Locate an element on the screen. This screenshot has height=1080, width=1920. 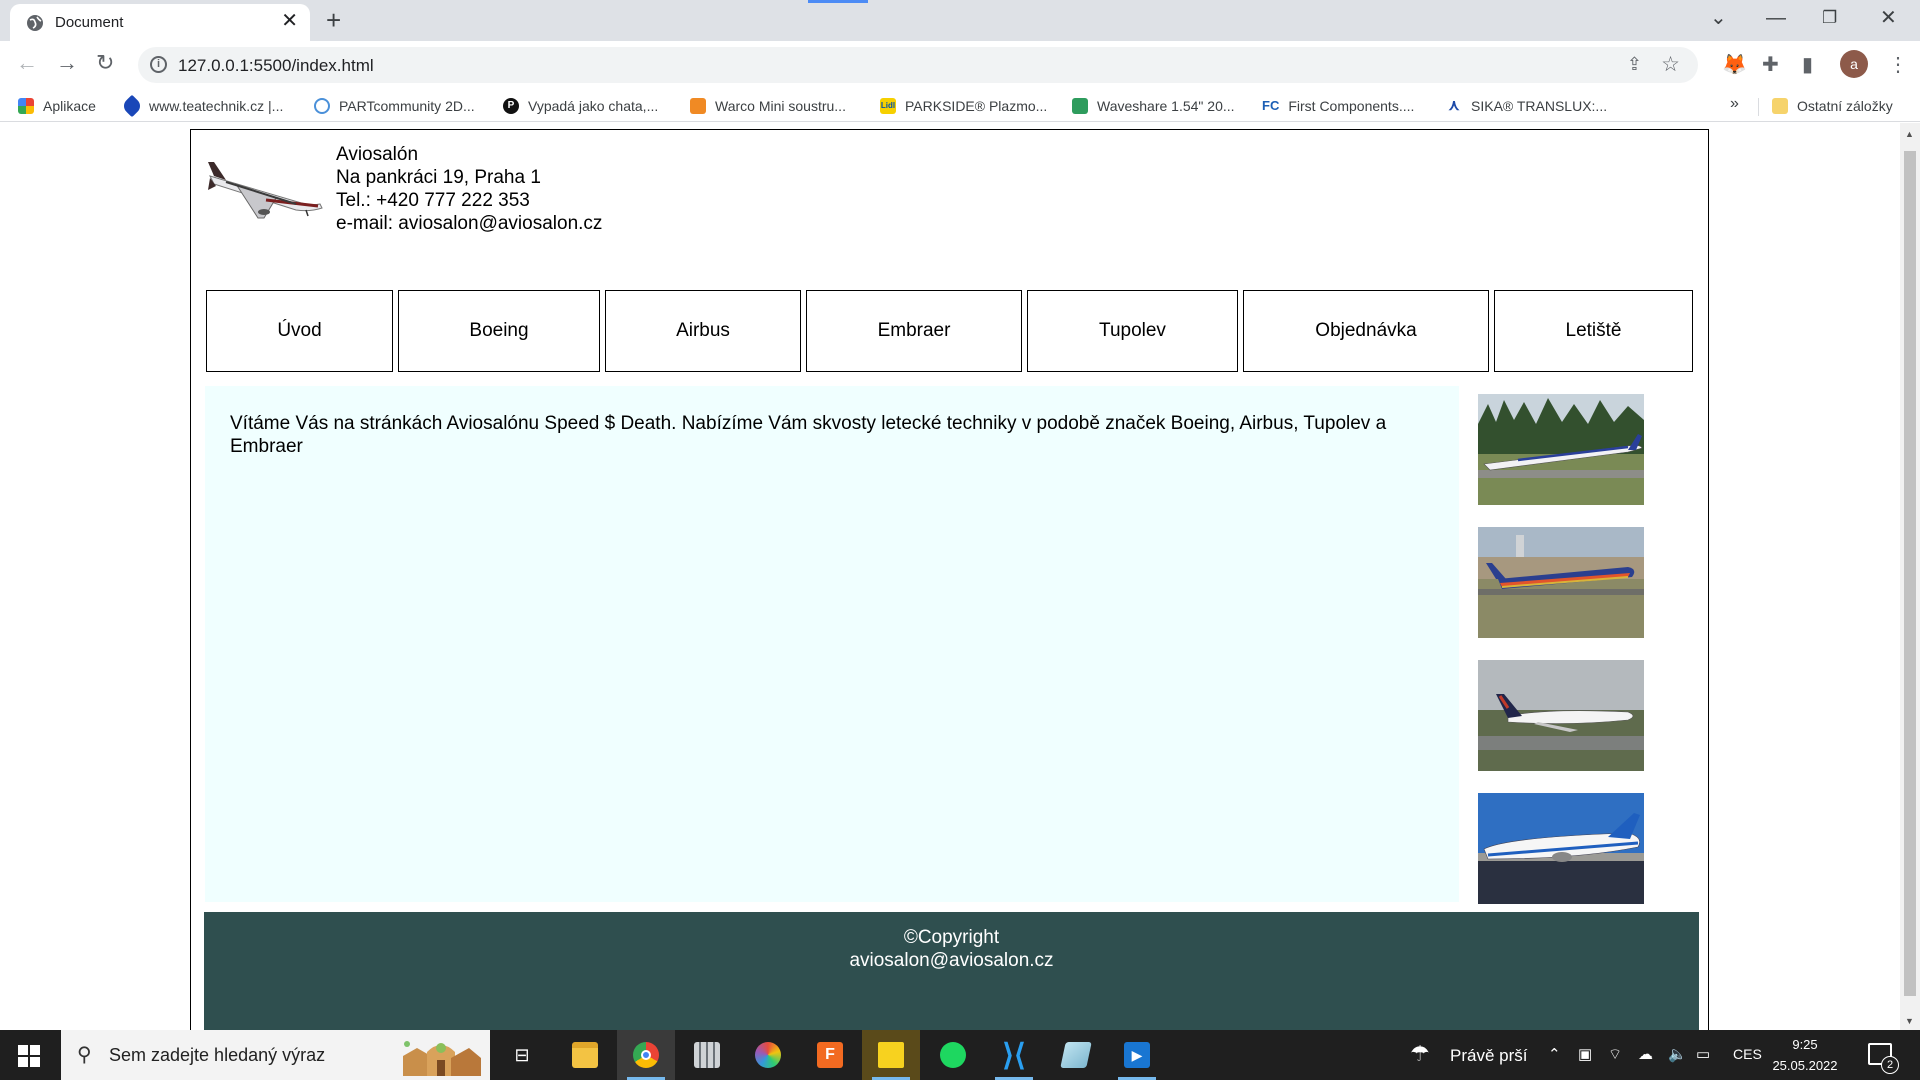
side-panel-icon: ▮ is located at coordinates (1807, 65).